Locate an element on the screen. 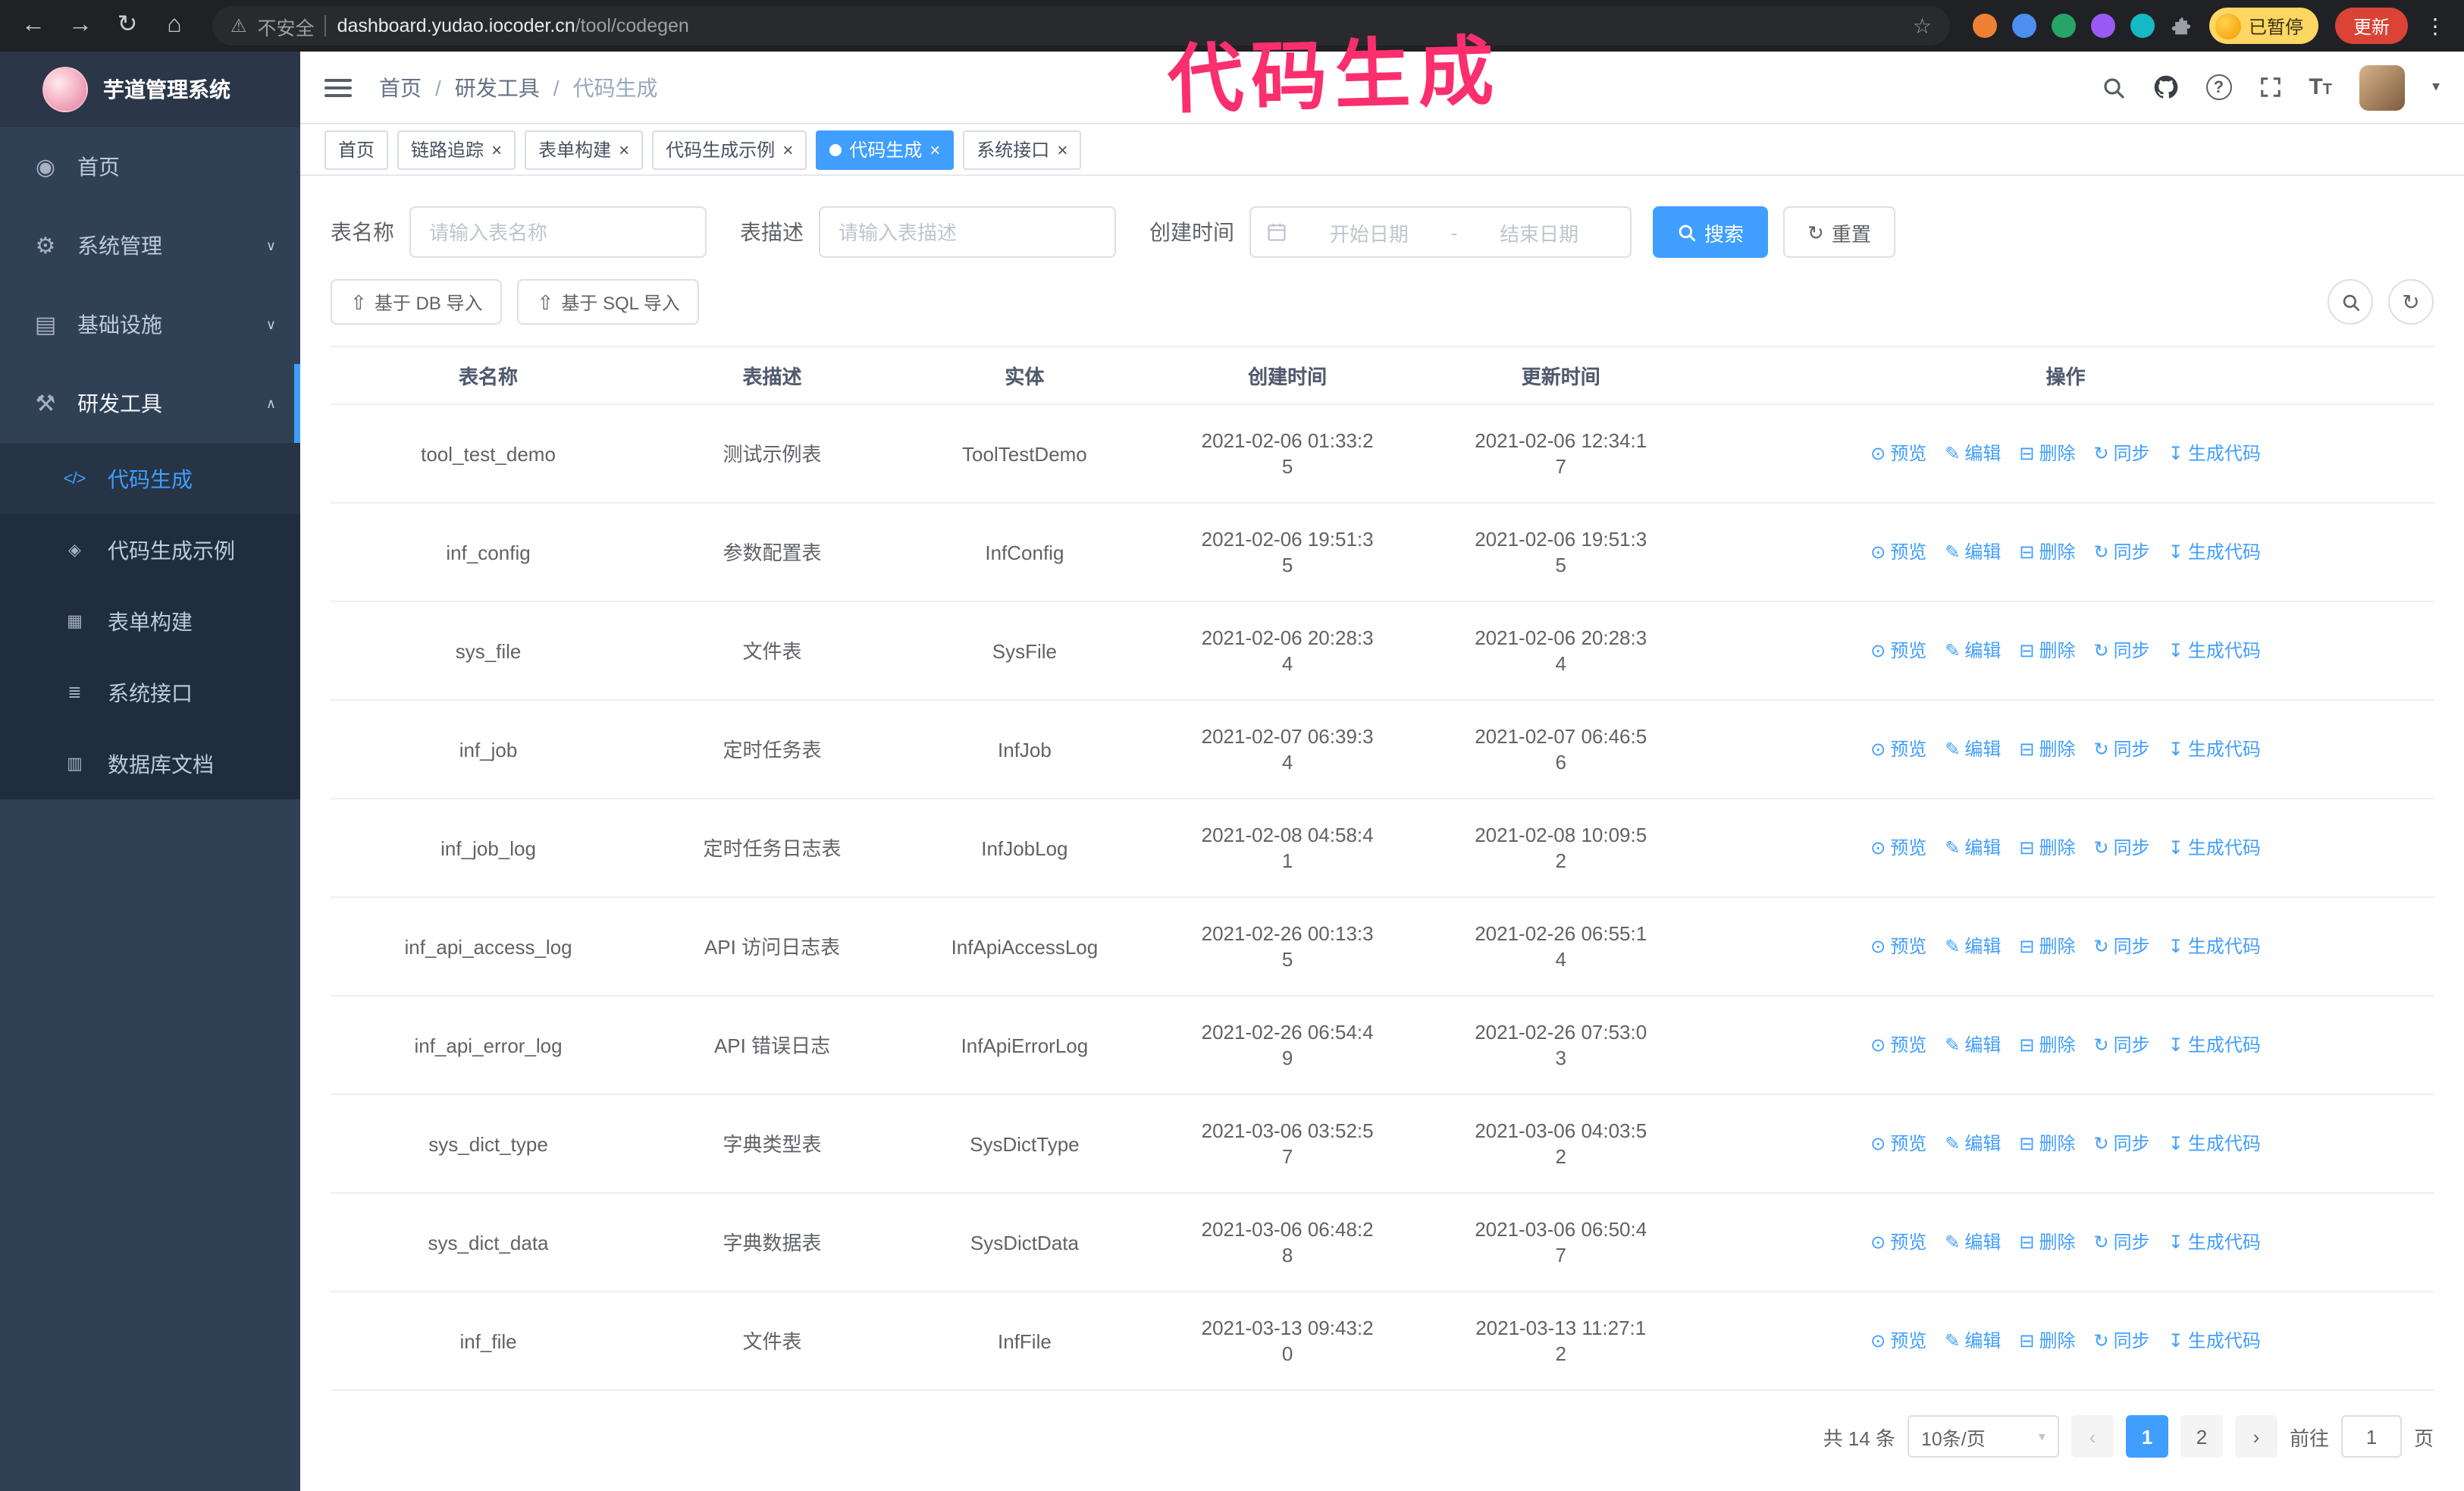 The image size is (2464, 1491). tab-tracing: 链路追踪 × is located at coordinates (457, 149).